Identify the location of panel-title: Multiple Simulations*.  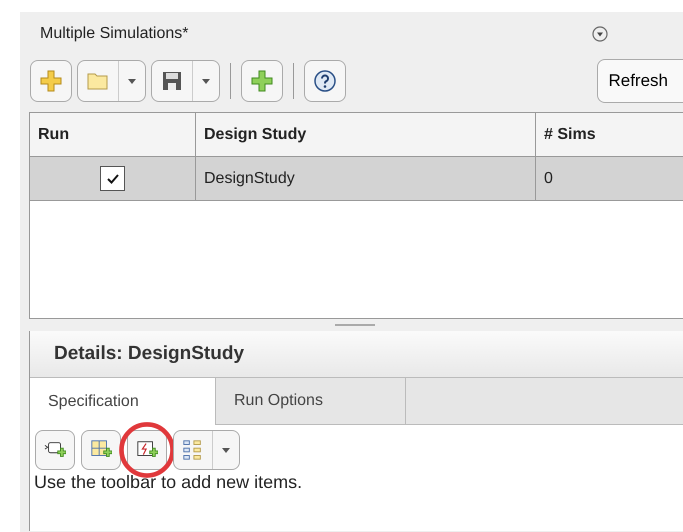
(114, 34).